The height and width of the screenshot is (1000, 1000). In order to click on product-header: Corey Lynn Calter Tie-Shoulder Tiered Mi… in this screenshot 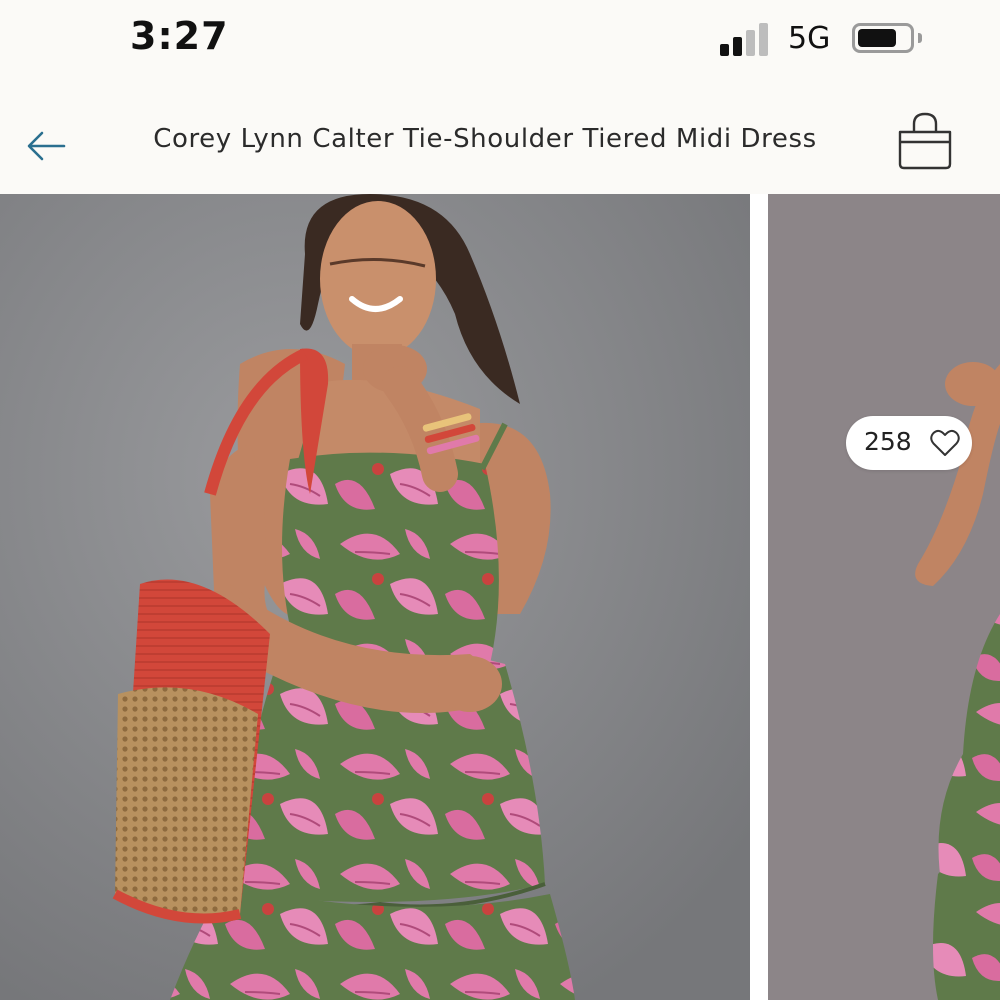, I will do `click(500, 139)`.